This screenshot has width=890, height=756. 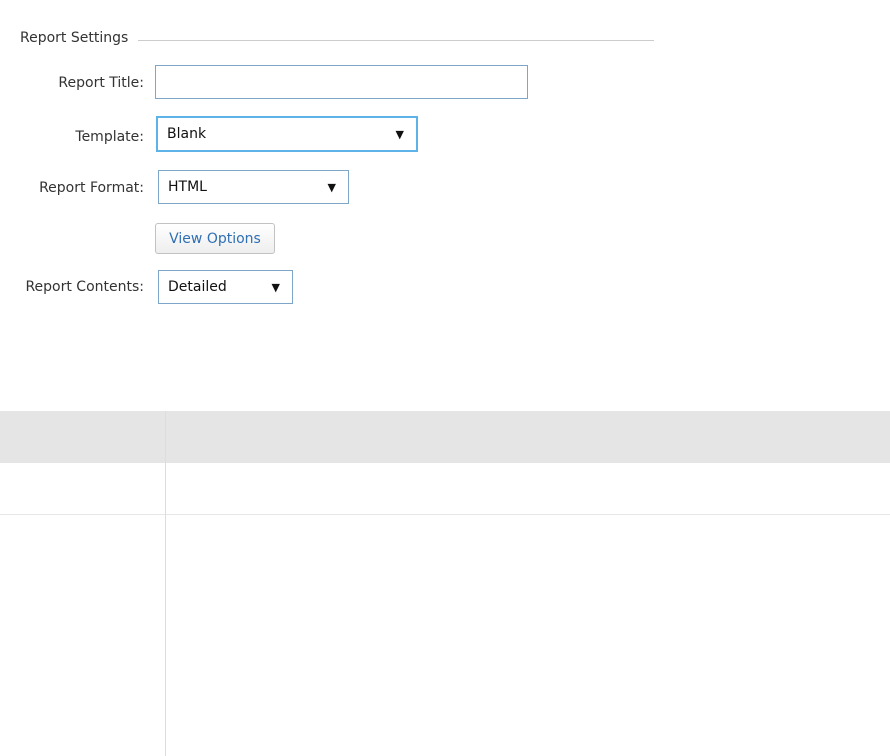 What do you see at coordinates (84, 287) in the screenshot?
I see `report-contents-label: Report Contents:` at bounding box center [84, 287].